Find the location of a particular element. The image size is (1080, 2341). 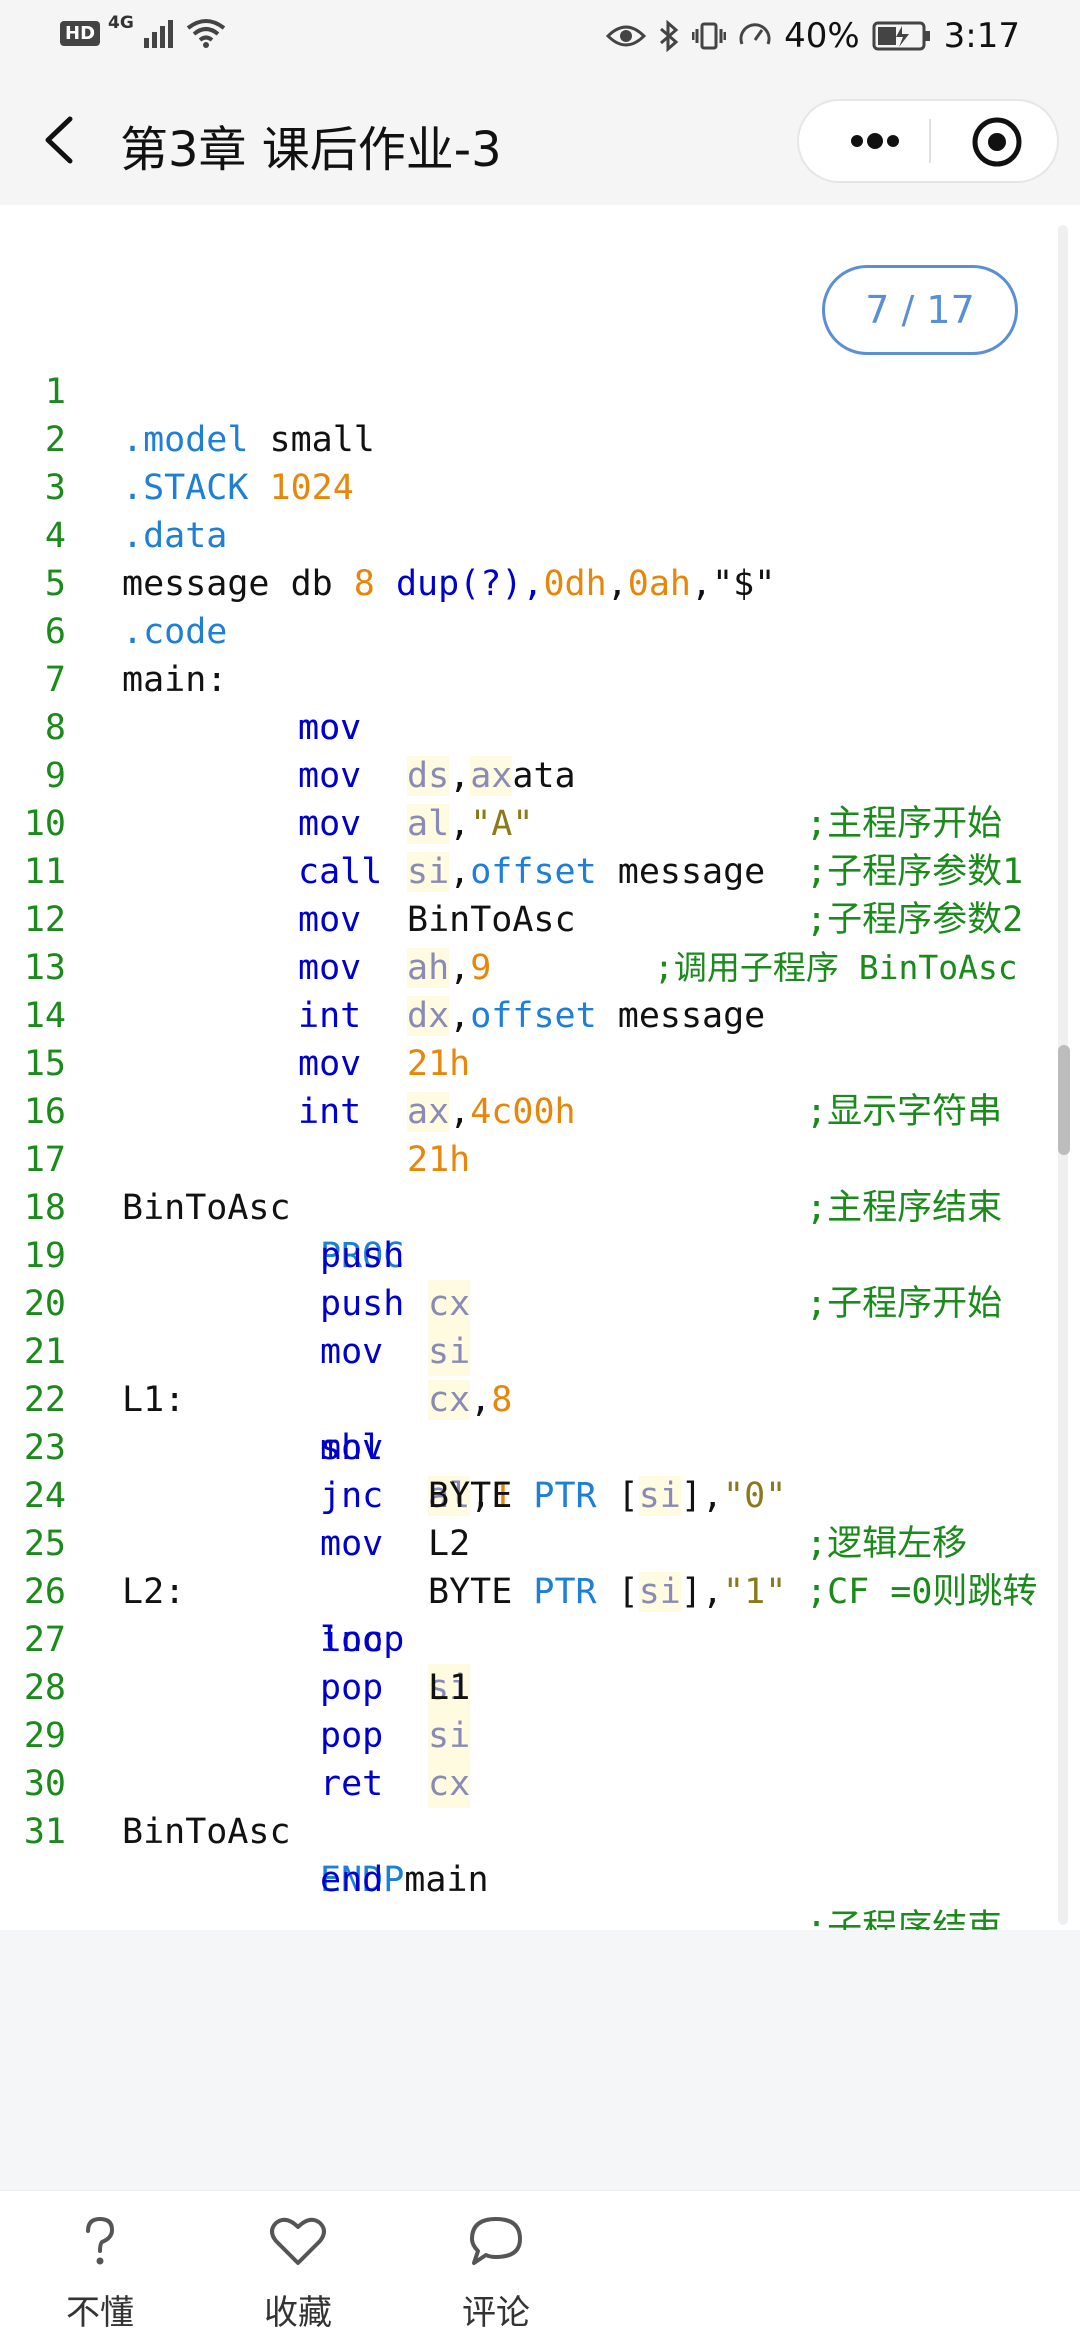

line-number: 31 is located at coordinates (44, 1832).